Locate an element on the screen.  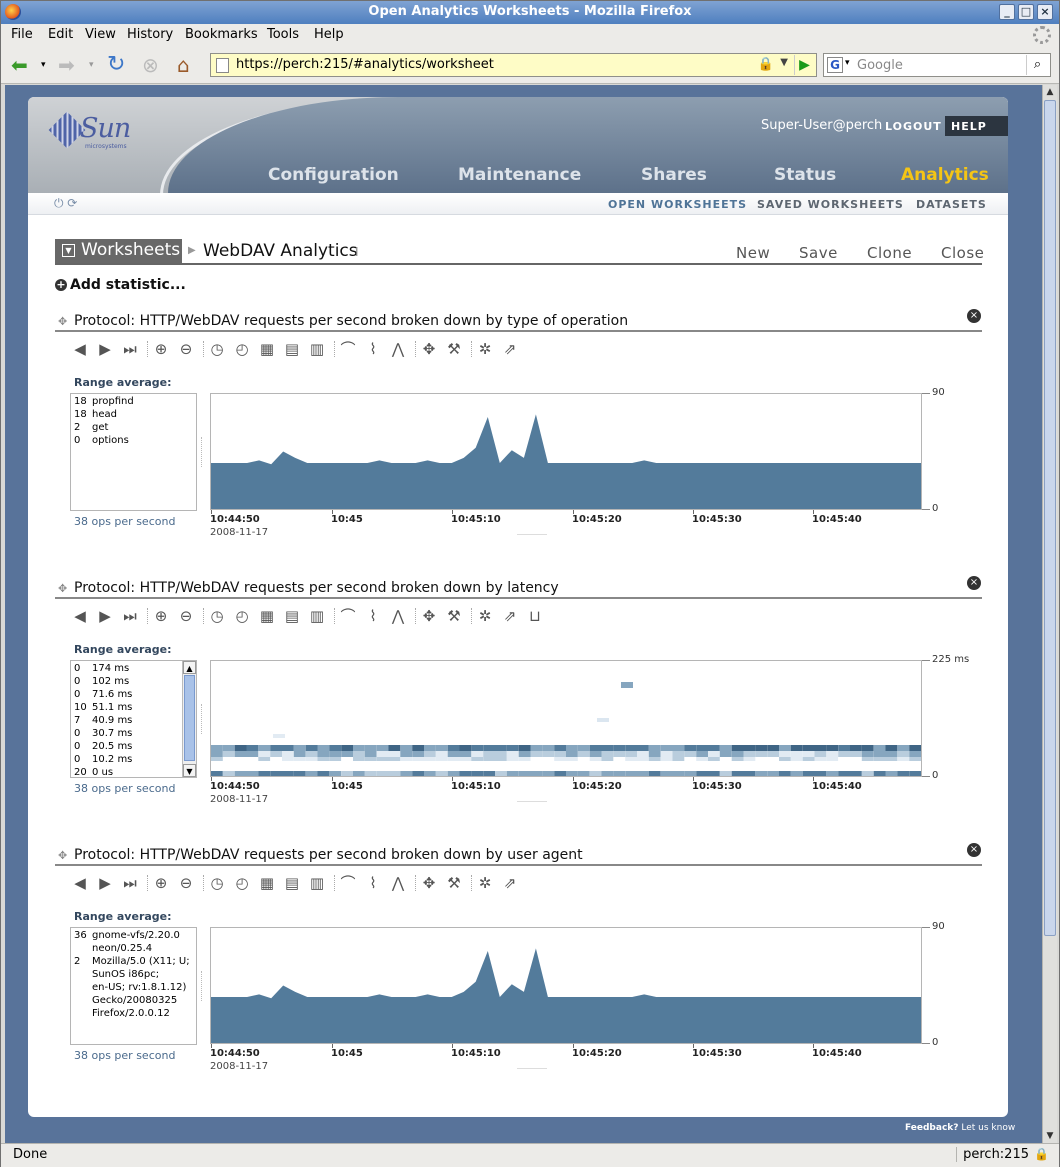
legend-row: 2 Mozilla/5.0 (X11; U; is located at coordinates (134, 962).